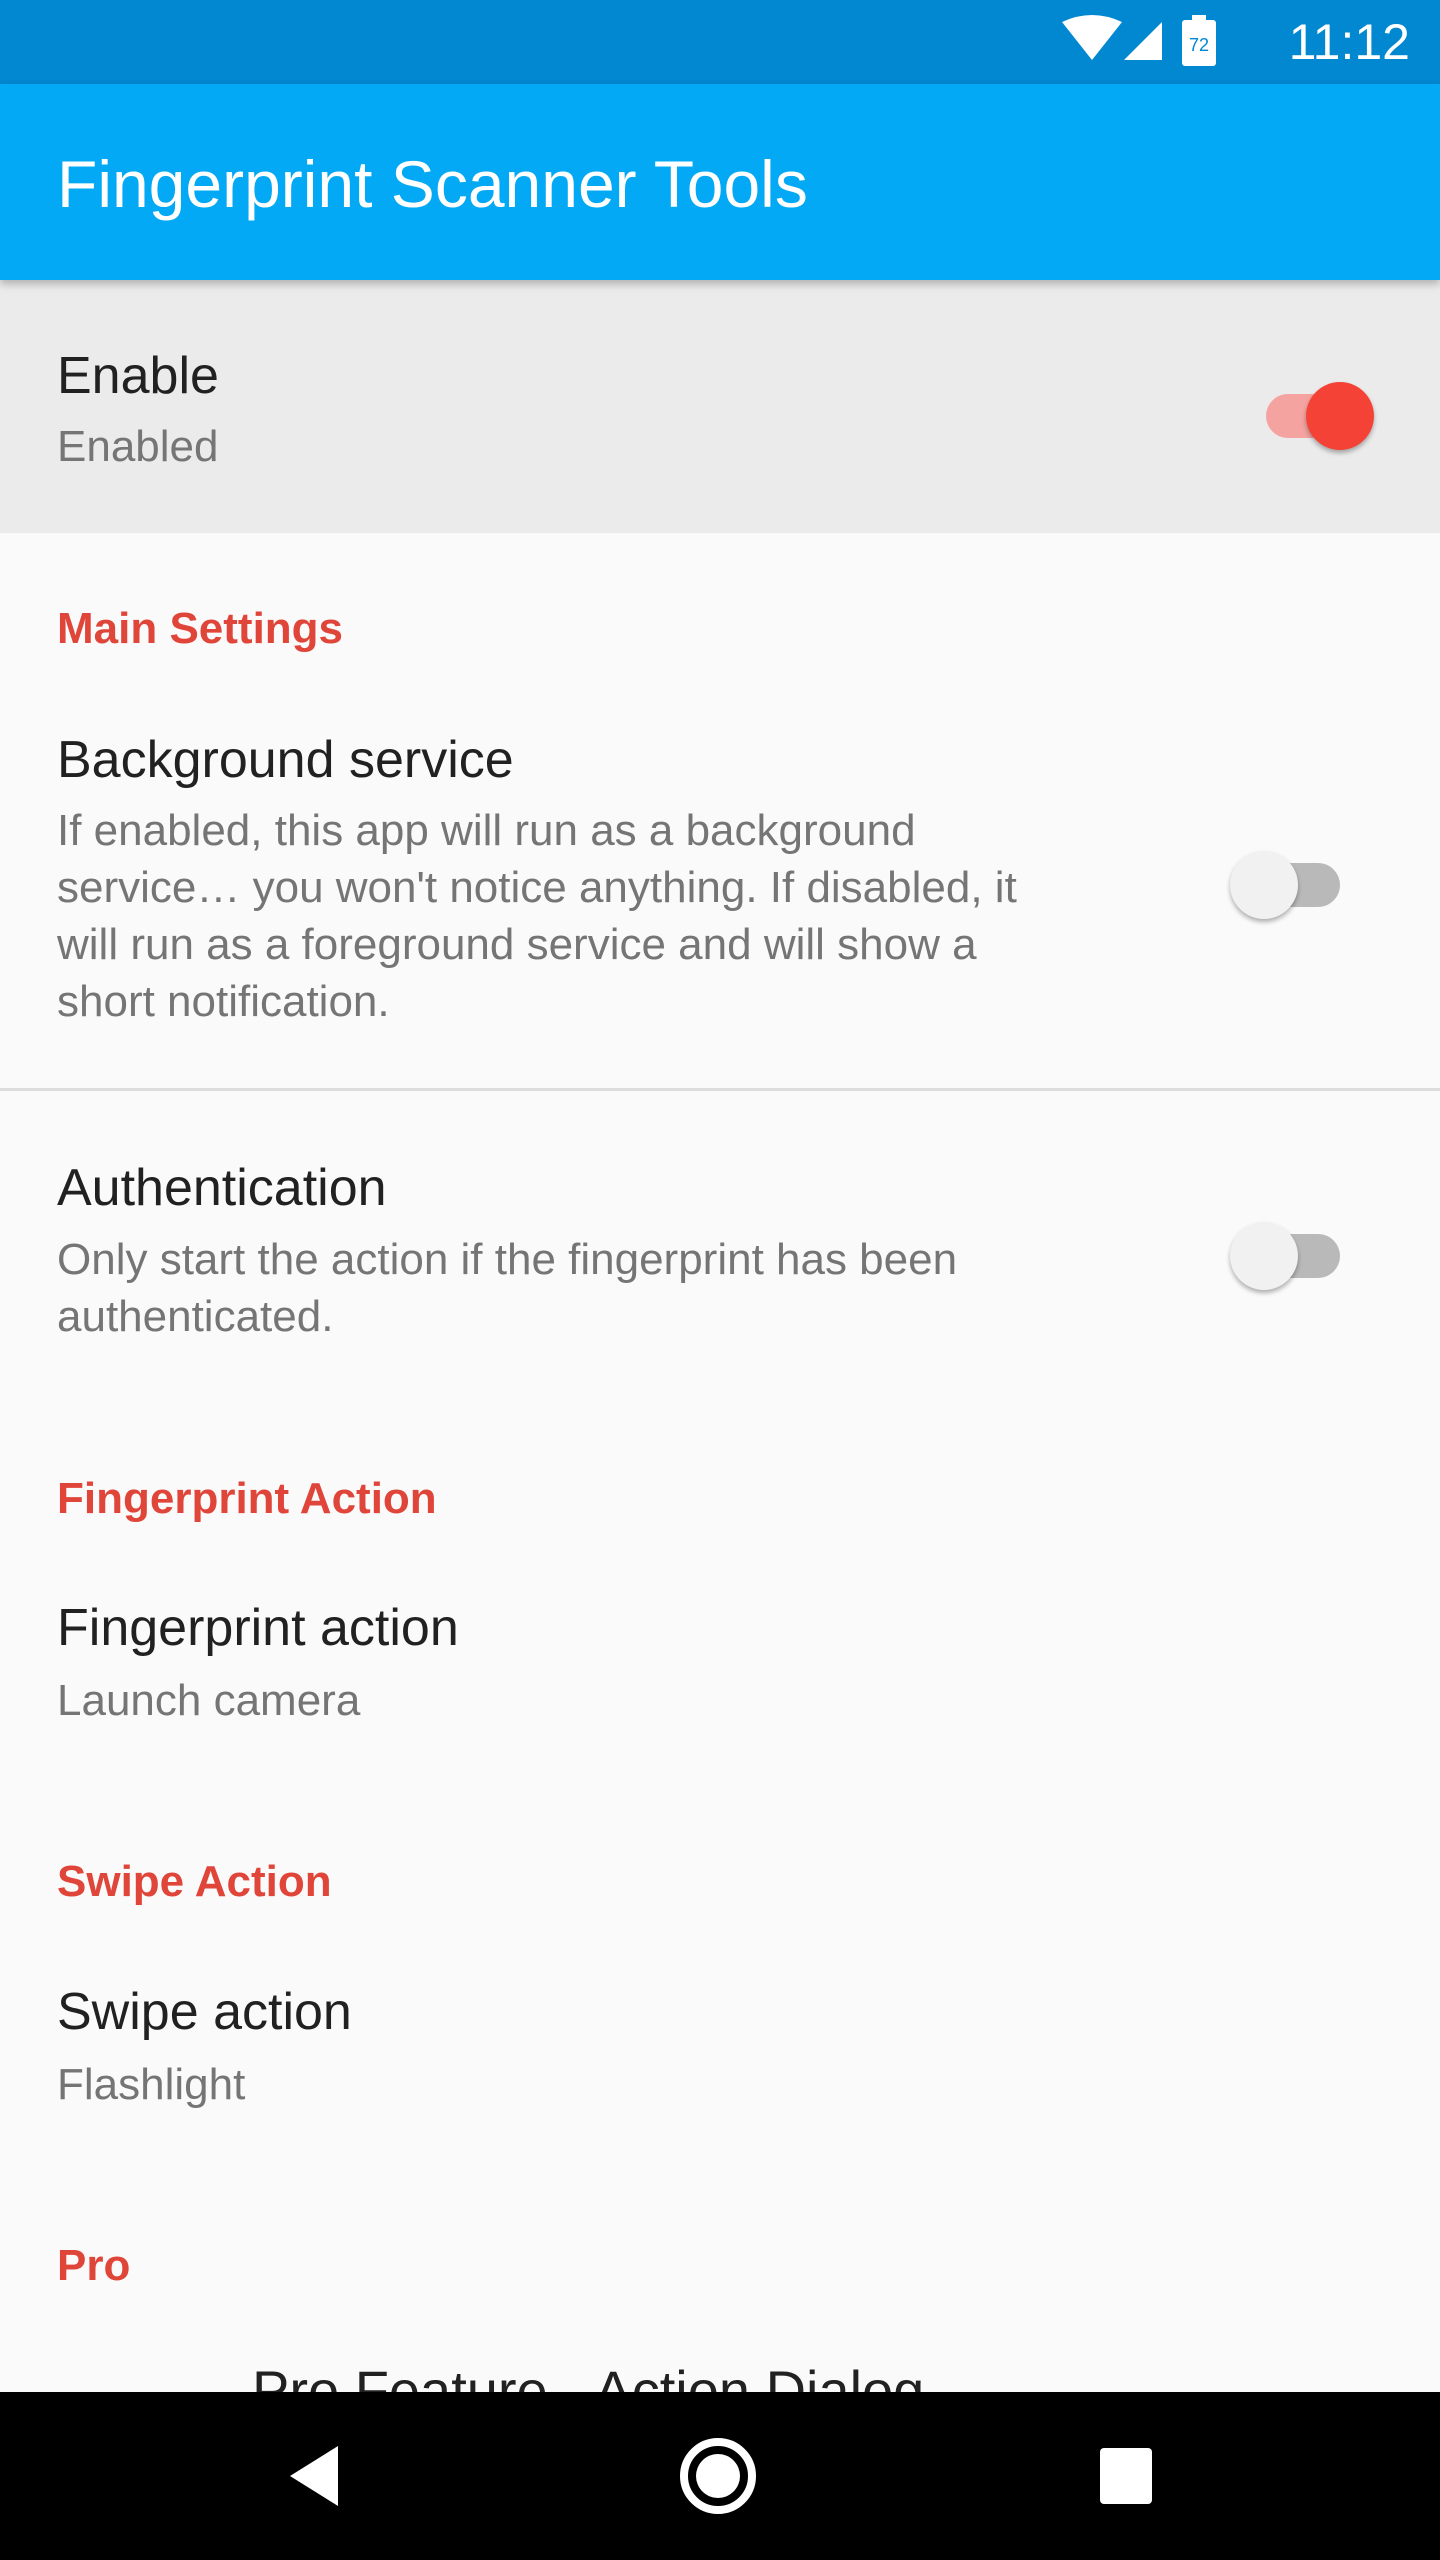 This screenshot has height=2560, width=1440. Describe the element at coordinates (151, 2084) in the screenshot. I see `swipe-action-summary: Flashlight` at that location.